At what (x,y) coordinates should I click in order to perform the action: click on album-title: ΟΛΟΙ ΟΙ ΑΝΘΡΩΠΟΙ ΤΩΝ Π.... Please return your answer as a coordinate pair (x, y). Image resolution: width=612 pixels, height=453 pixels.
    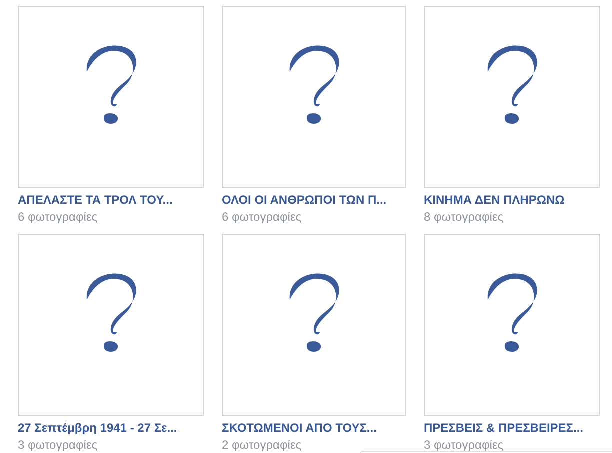
    Looking at the image, I should click on (304, 200).